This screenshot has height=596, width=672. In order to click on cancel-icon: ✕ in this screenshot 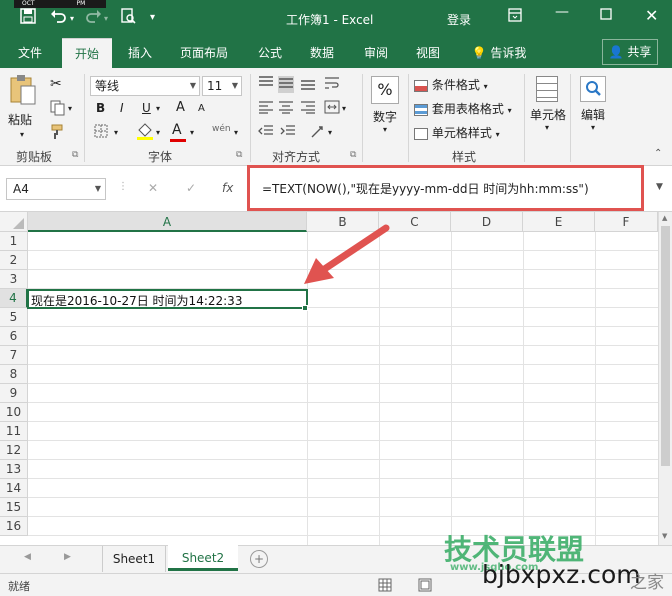, I will do `click(153, 188)`.